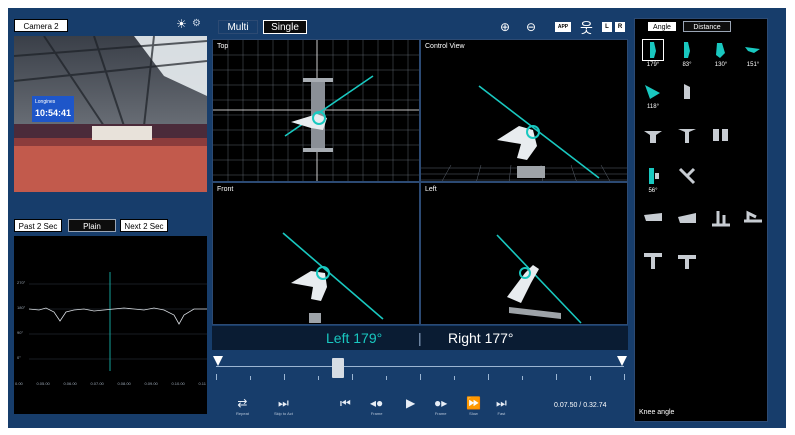 The width and height of the screenshot is (795, 435). What do you see at coordinates (218, 361) in the screenshot?
I see `range-start-handle` at bounding box center [218, 361].